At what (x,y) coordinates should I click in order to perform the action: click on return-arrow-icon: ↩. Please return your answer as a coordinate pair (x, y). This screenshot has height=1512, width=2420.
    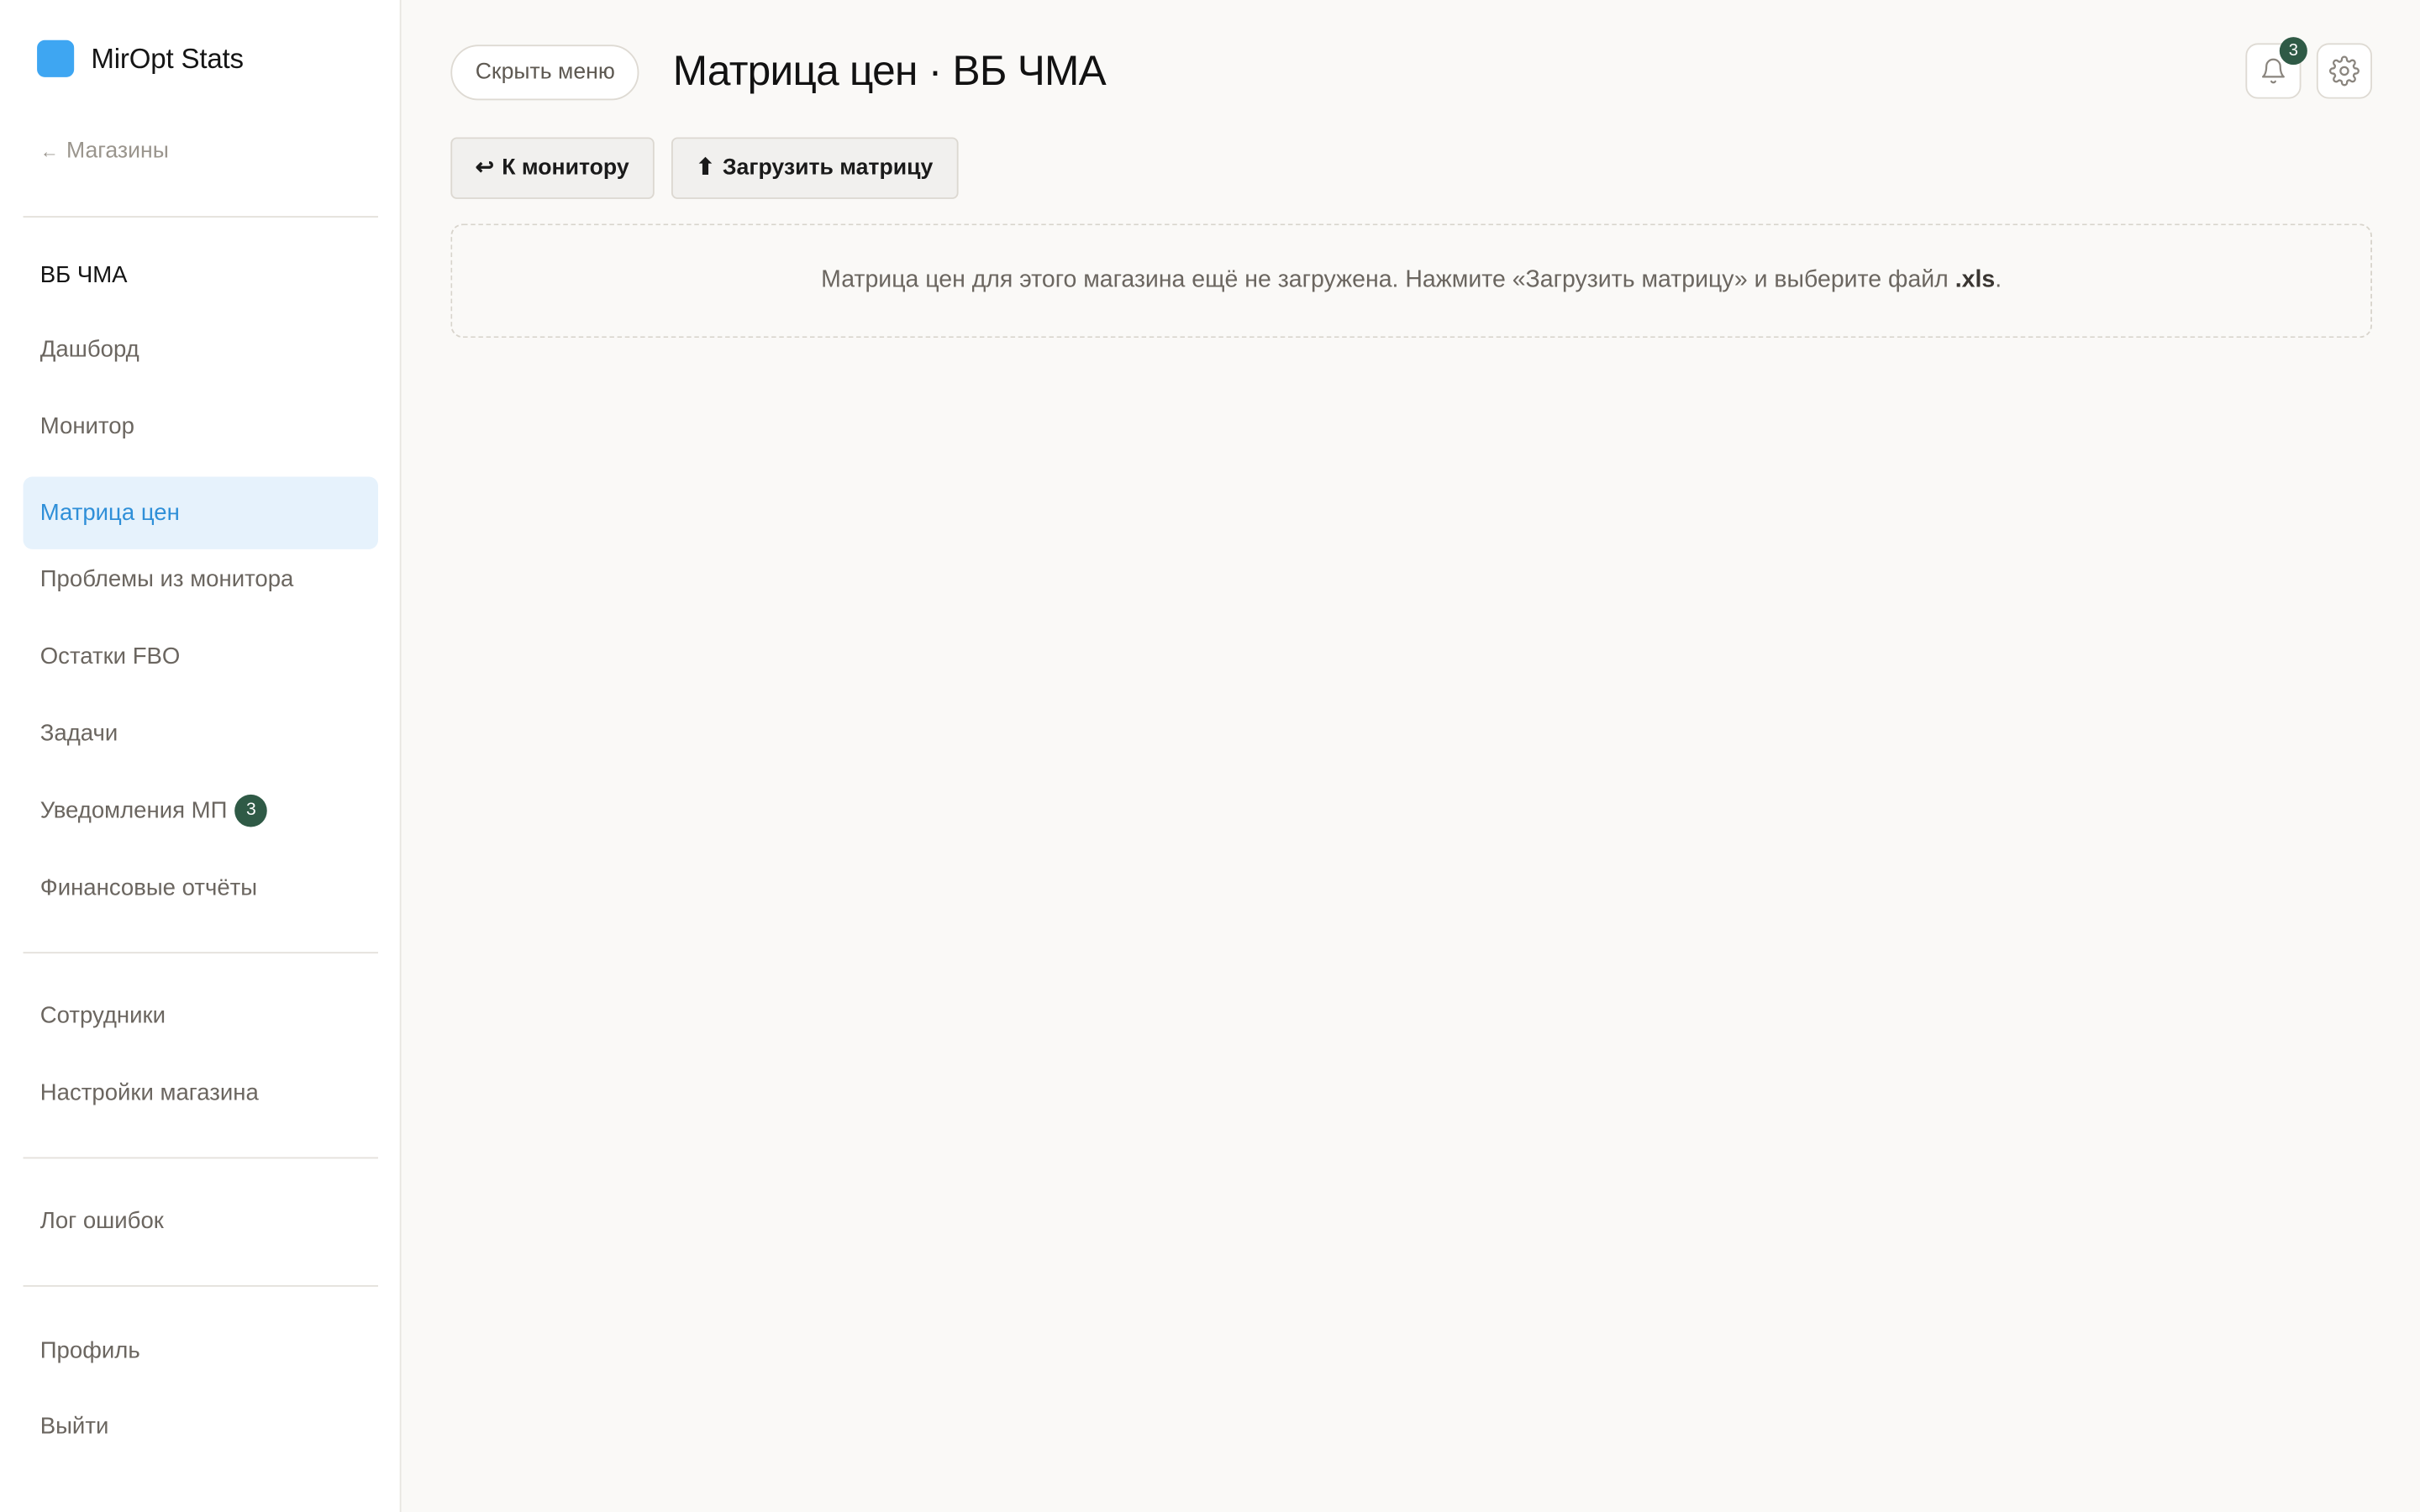
    Looking at the image, I should click on (485, 168).